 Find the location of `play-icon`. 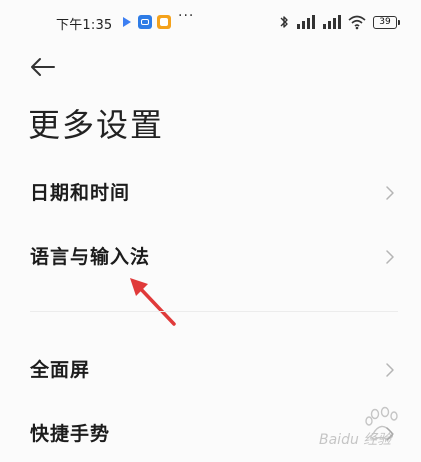

play-icon is located at coordinates (127, 22).